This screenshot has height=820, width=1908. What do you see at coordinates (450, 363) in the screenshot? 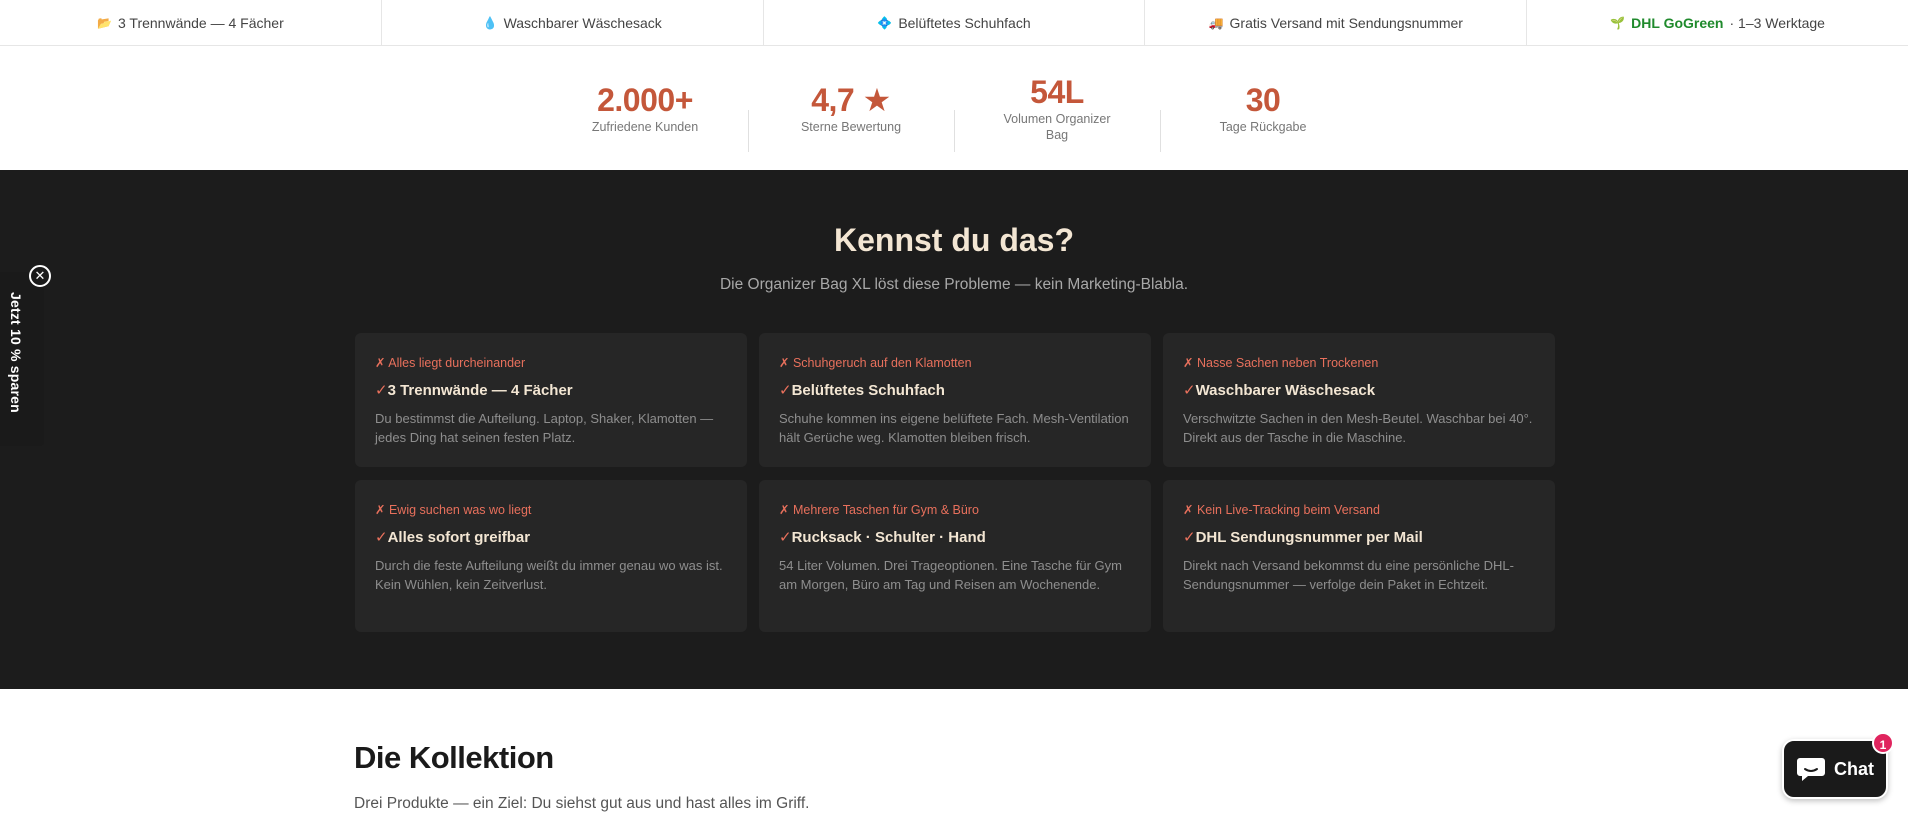
I see `problem-text: ✗ Alles liegt durcheinander` at bounding box center [450, 363].